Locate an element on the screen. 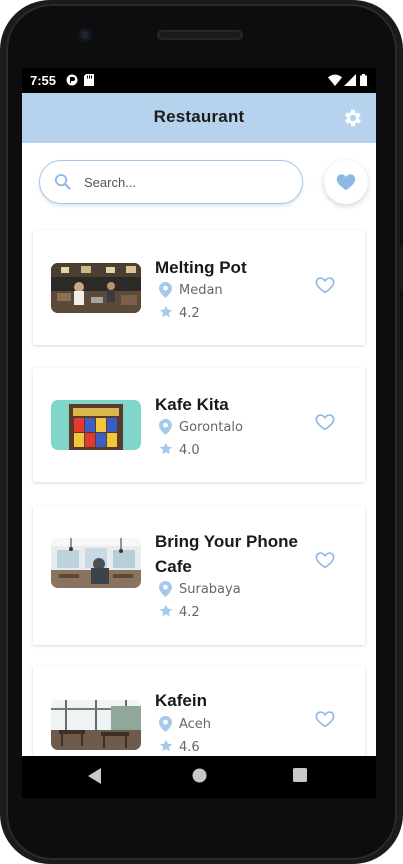 This screenshot has height=864, width=403. status-bar: 7:55 is located at coordinates (199, 80).